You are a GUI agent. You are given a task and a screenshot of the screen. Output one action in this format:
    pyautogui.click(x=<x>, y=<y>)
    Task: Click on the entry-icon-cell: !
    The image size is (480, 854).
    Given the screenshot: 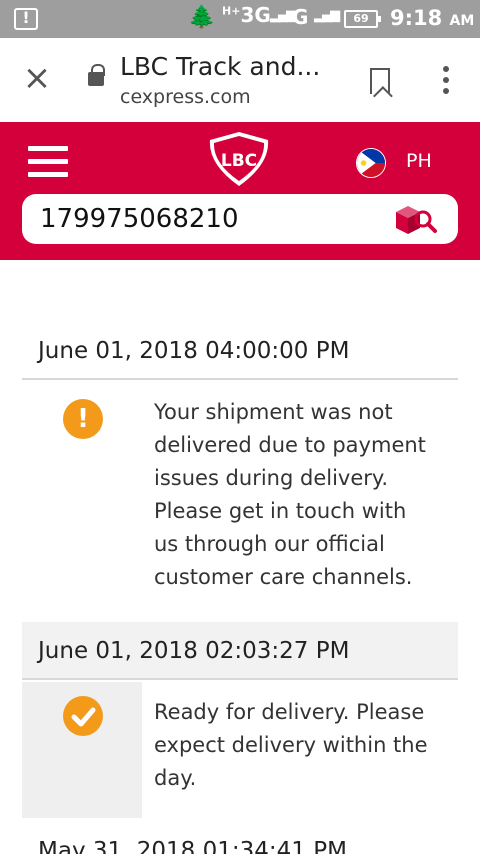 What is the action you would take?
    pyautogui.click(x=82, y=493)
    